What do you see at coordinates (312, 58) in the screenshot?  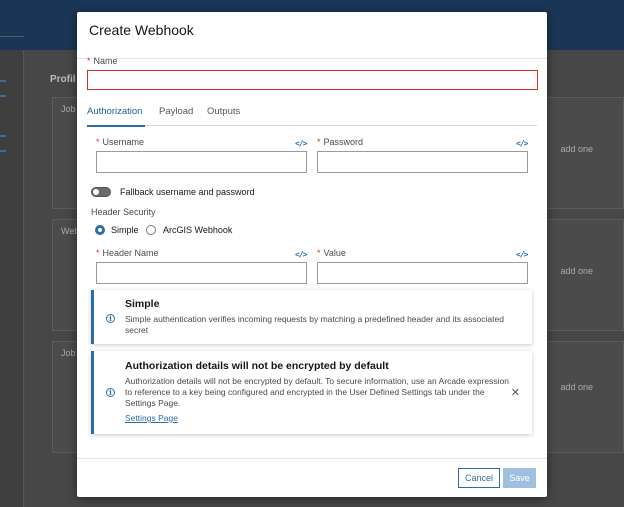 I see `header-divider` at bounding box center [312, 58].